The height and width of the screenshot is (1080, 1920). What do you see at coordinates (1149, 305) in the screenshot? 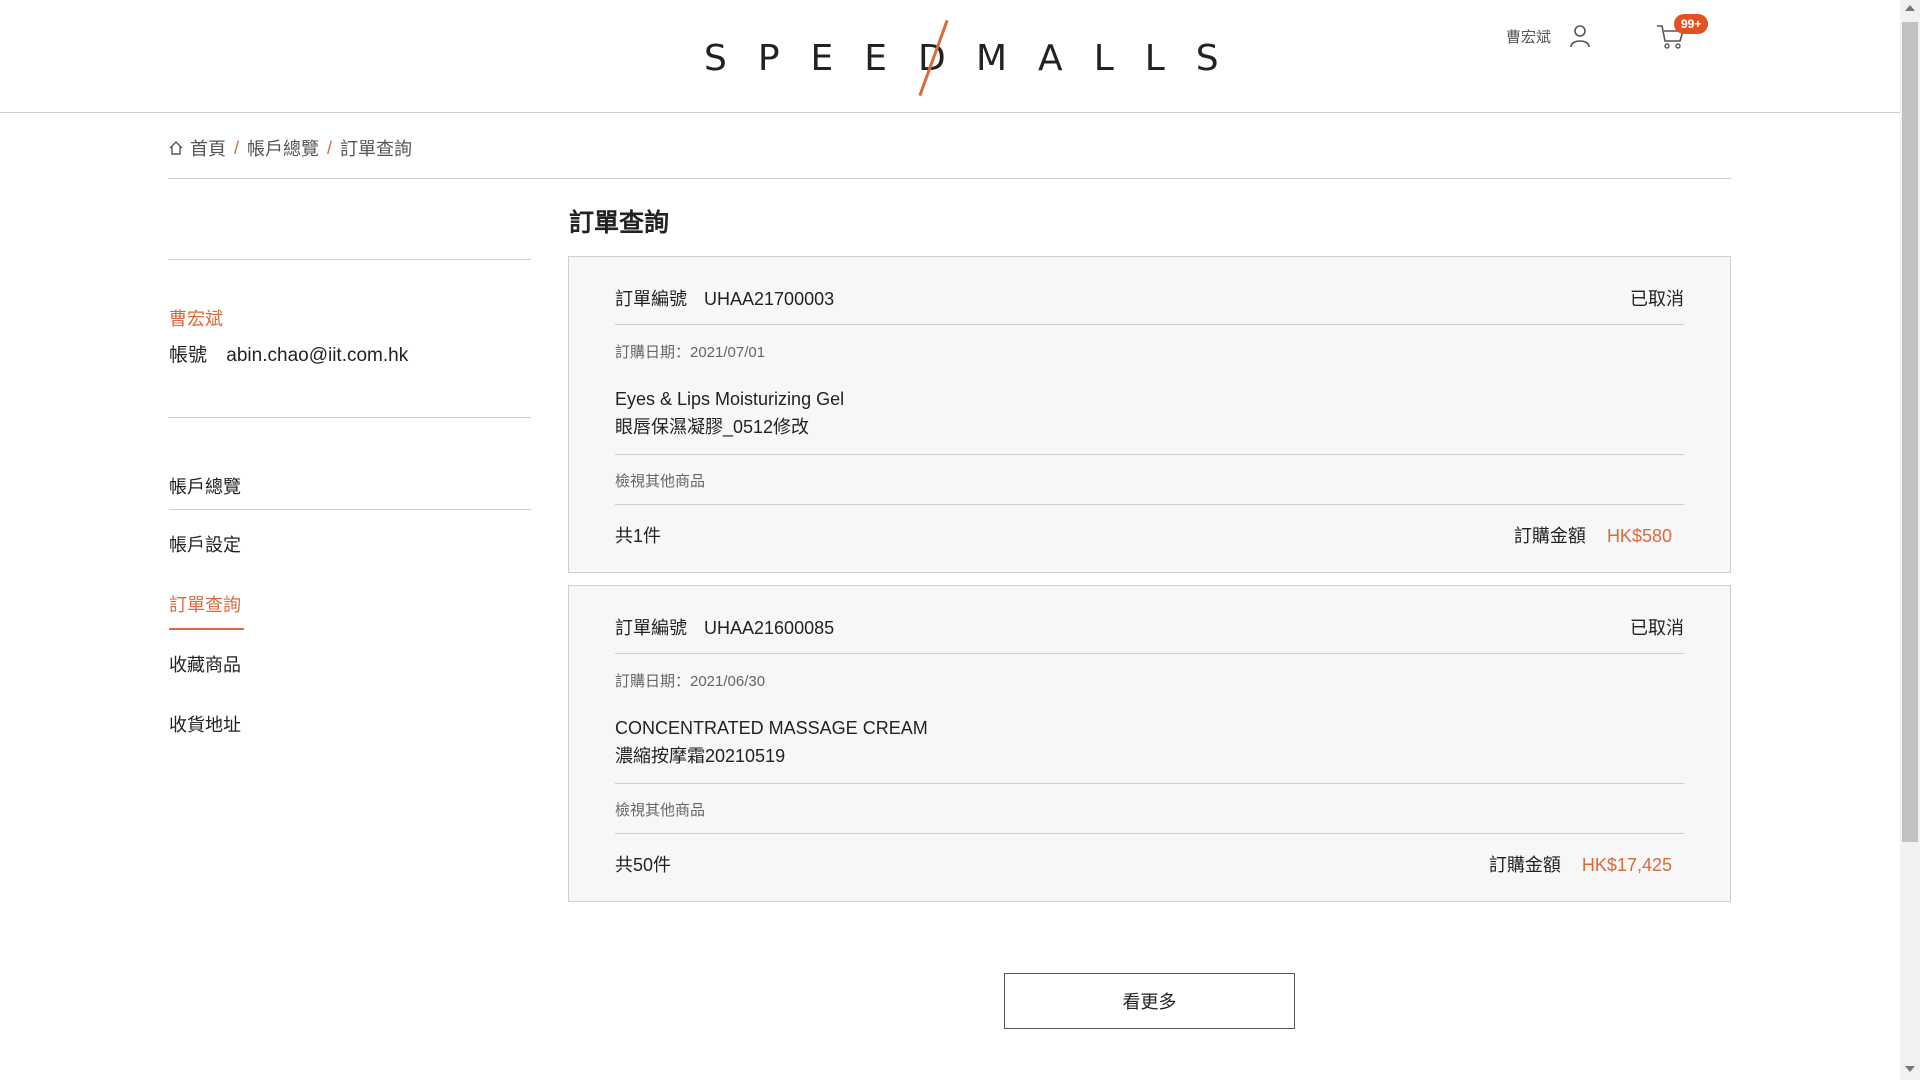
I see `order-header: 訂單編號 UHAA21700003 已取消` at bounding box center [1149, 305].